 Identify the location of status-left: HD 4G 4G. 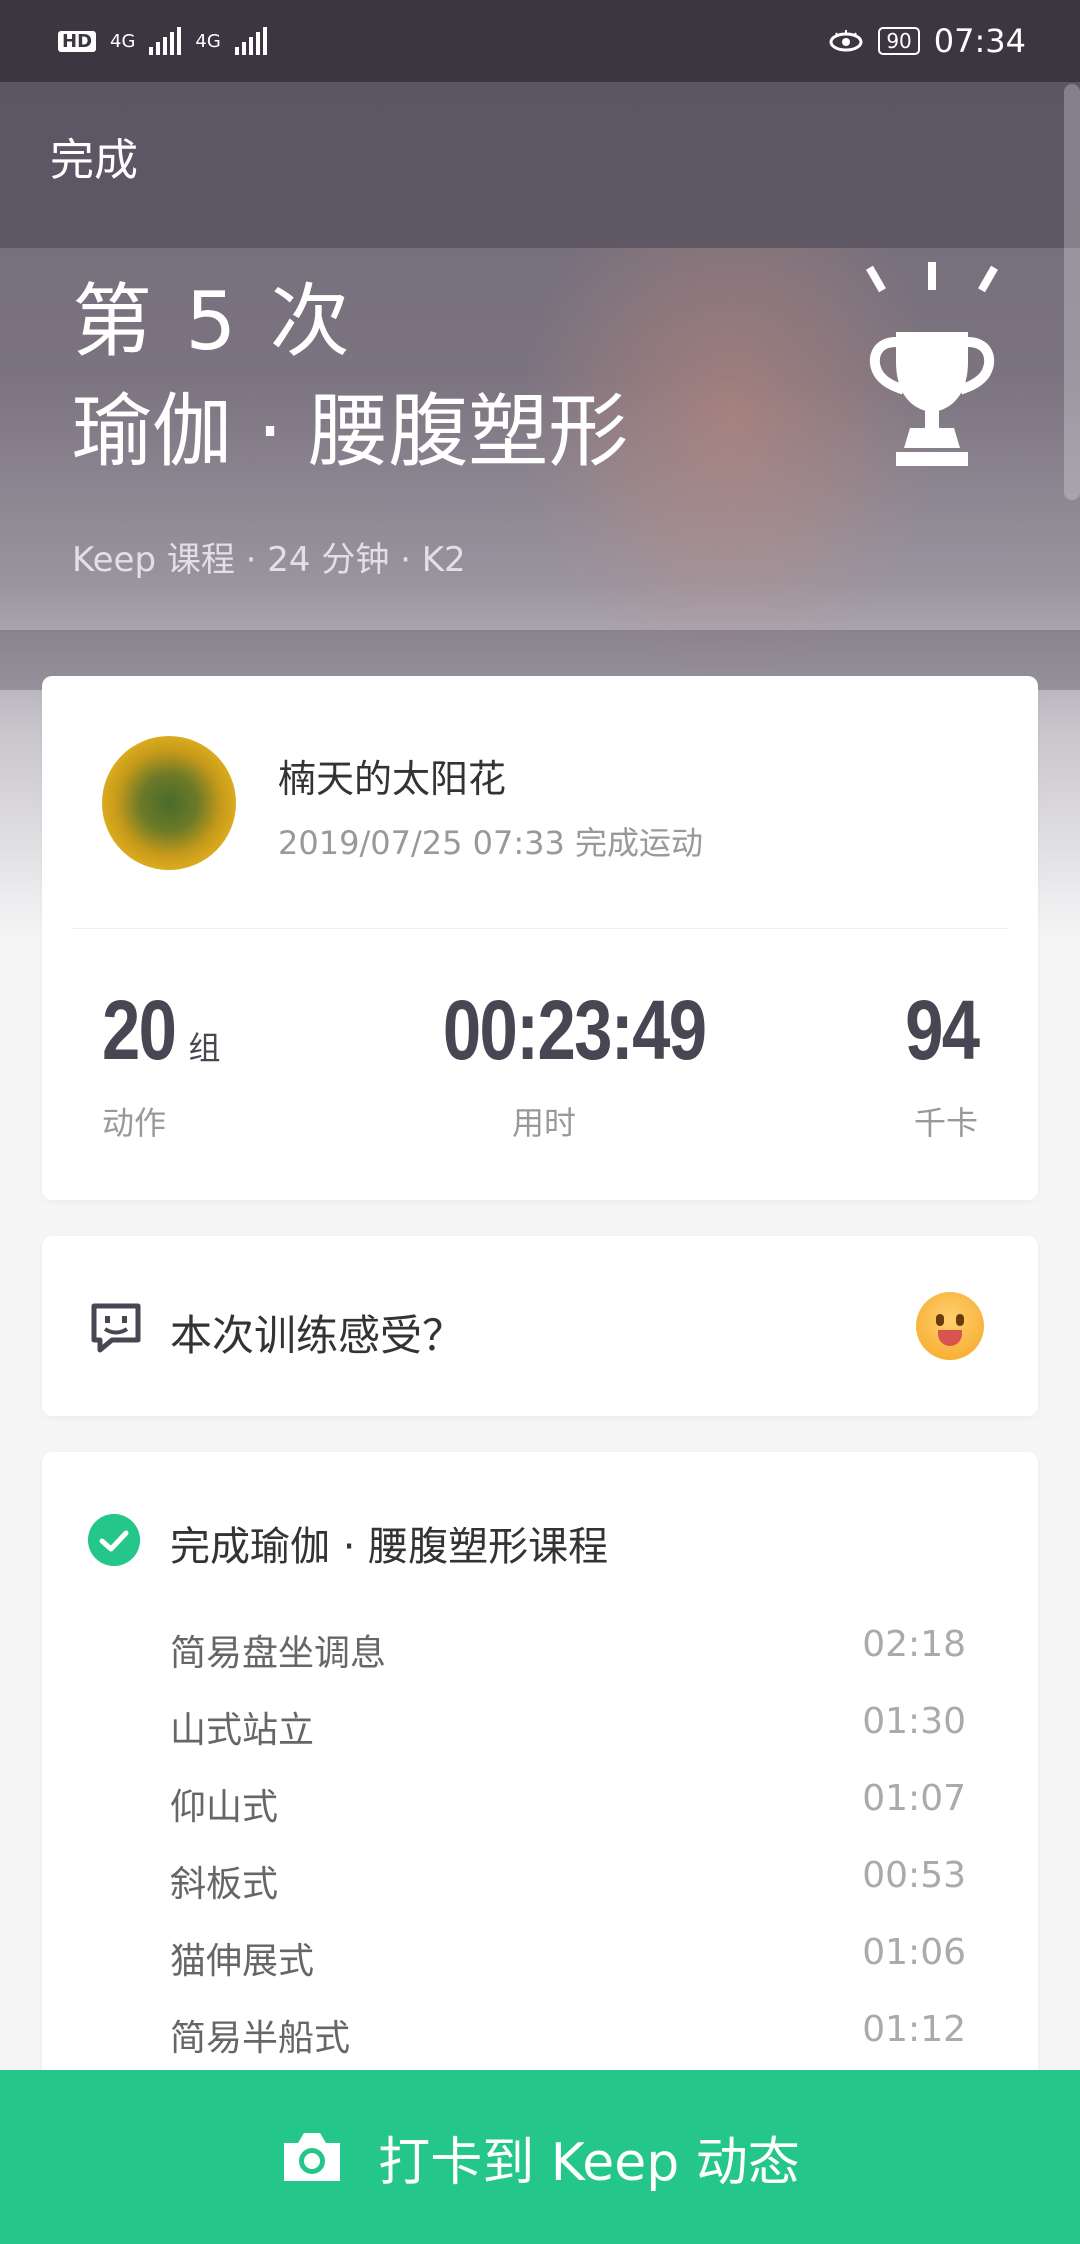
(162, 41).